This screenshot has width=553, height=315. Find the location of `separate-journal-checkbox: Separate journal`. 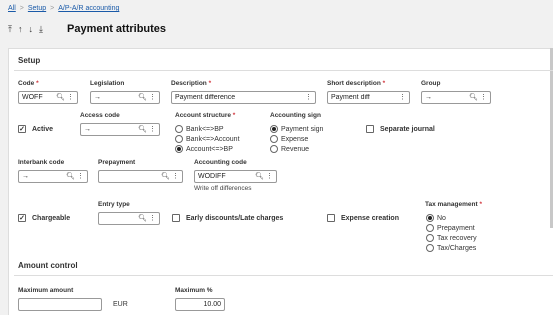

separate-journal-checkbox: Separate journal is located at coordinates (400, 129).